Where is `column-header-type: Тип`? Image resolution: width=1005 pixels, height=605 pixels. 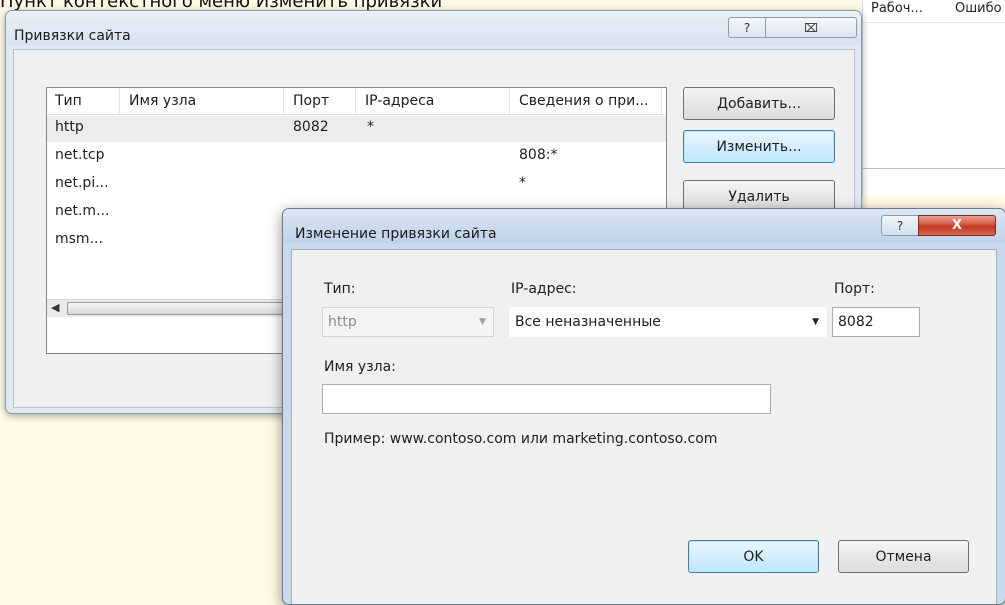 column-header-type: Тип is located at coordinates (68, 101).